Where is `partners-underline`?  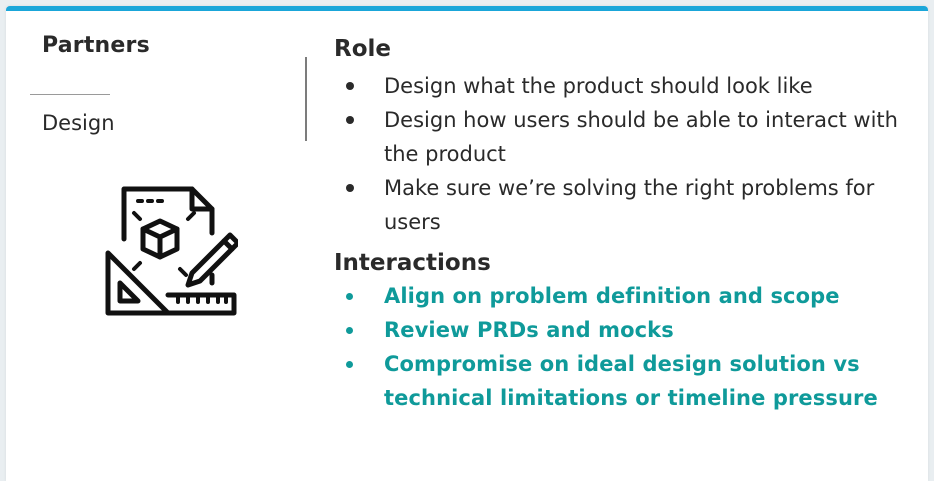
partners-underline is located at coordinates (70, 94).